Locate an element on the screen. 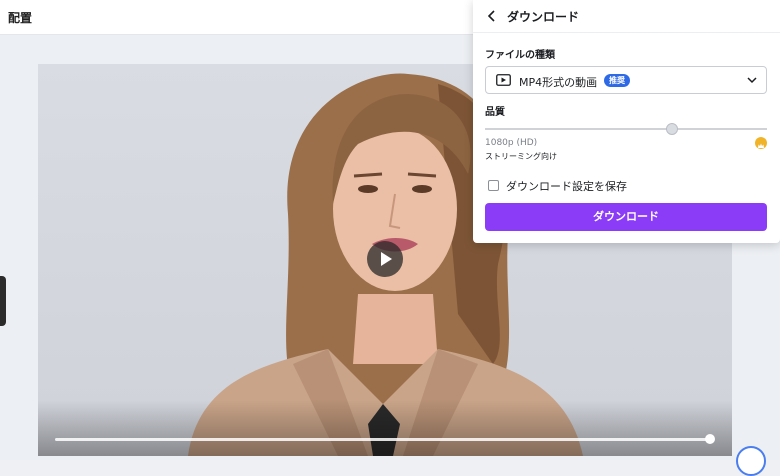 This screenshot has width=780, height=476. file-type-select: MP4形式の動画 推奨 is located at coordinates (626, 80).